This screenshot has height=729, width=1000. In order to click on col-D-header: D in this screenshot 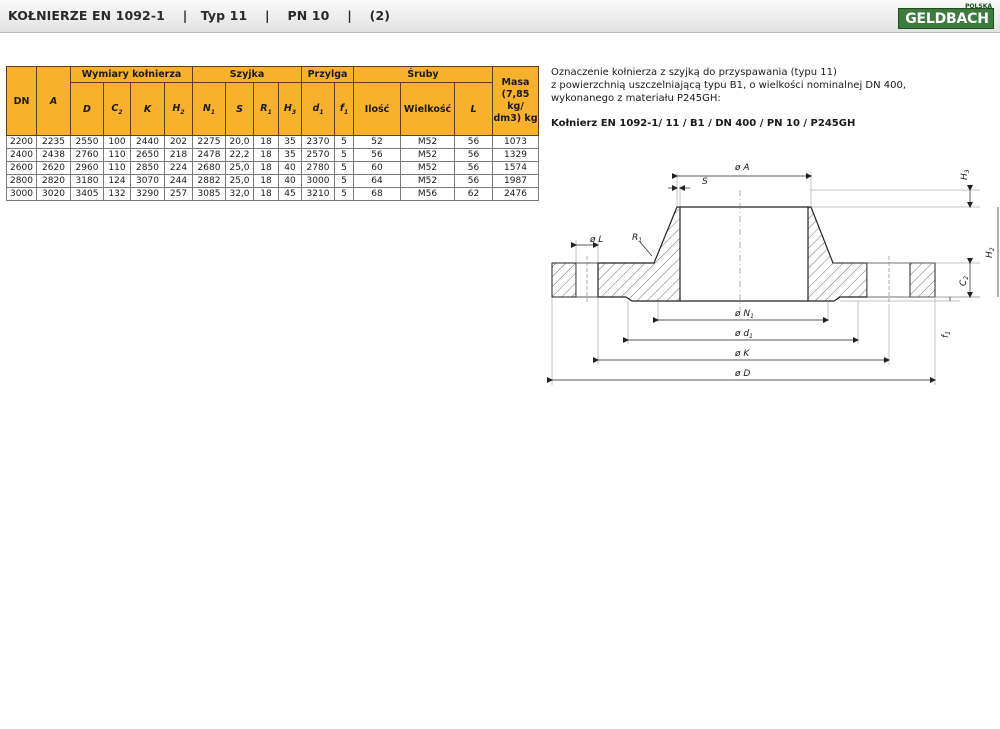, I will do `click(87, 109)`.